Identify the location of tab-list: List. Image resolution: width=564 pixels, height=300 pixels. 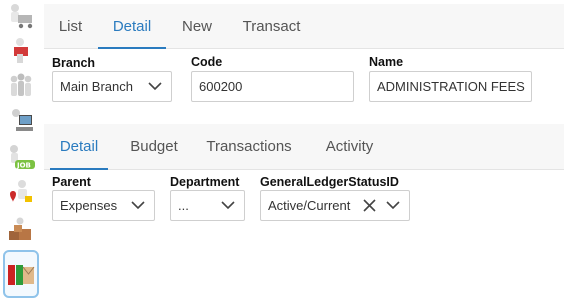
(70, 26).